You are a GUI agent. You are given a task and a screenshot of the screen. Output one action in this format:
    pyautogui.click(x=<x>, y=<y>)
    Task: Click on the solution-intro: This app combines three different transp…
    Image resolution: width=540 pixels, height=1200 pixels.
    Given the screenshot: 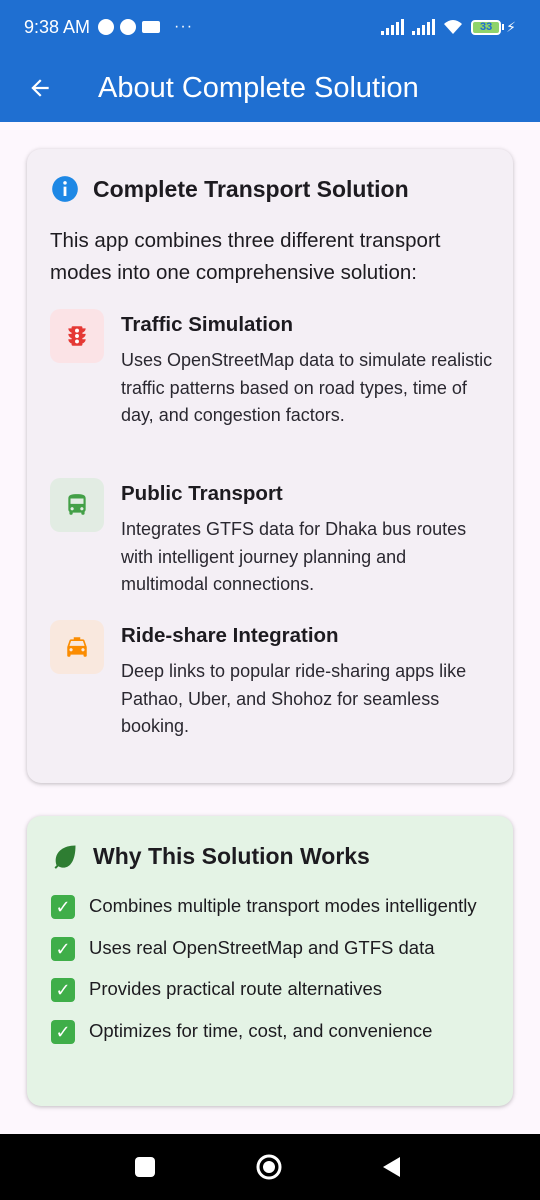 What is the action you would take?
    pyautogui.click(x=245, y=256)
    